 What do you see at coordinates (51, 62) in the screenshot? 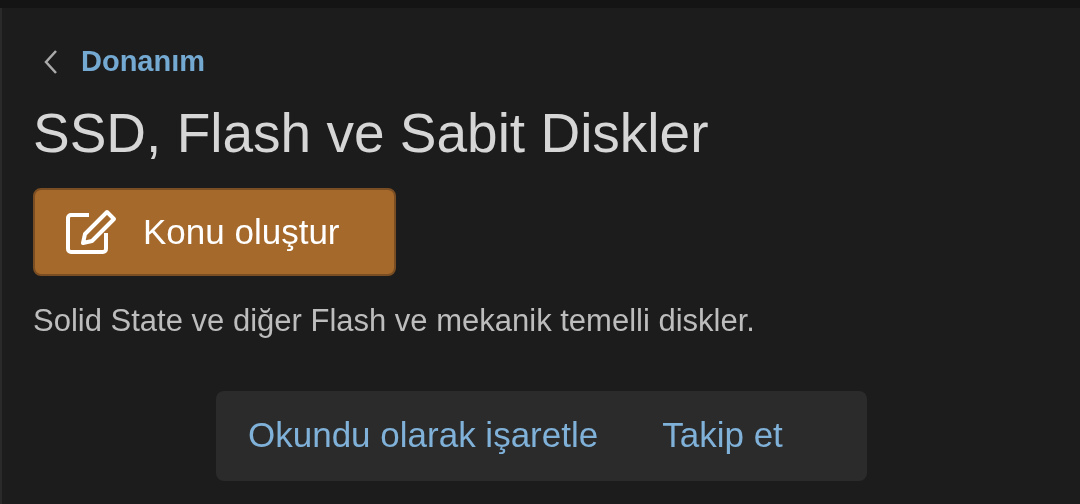
I see `back-chevron-icon` at bounding box center [51, 62].